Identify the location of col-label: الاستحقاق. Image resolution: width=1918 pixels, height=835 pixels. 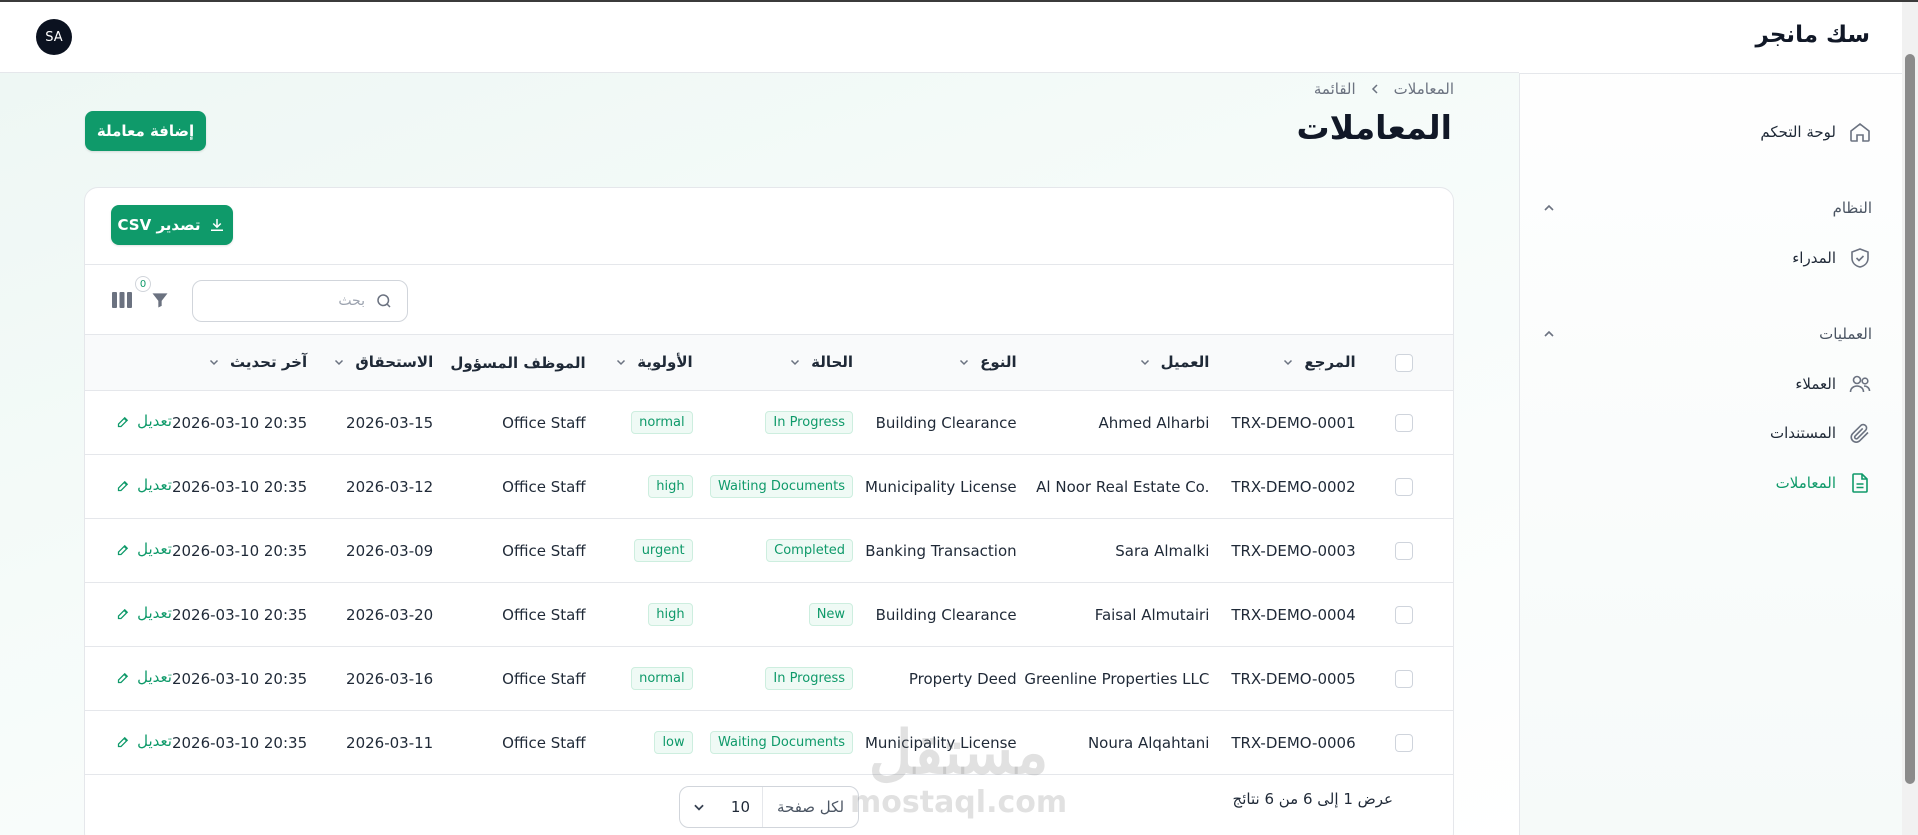
(394, 362).